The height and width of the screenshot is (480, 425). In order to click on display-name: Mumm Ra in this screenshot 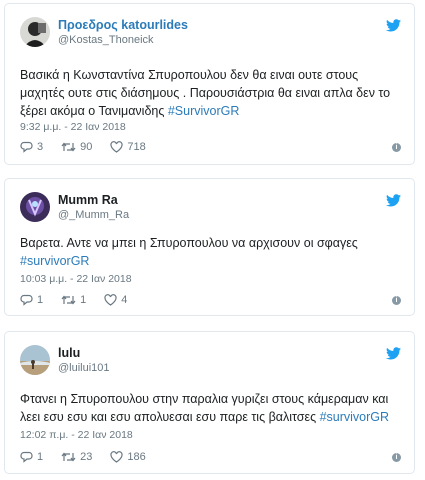, I will do `click(88, 200)`.